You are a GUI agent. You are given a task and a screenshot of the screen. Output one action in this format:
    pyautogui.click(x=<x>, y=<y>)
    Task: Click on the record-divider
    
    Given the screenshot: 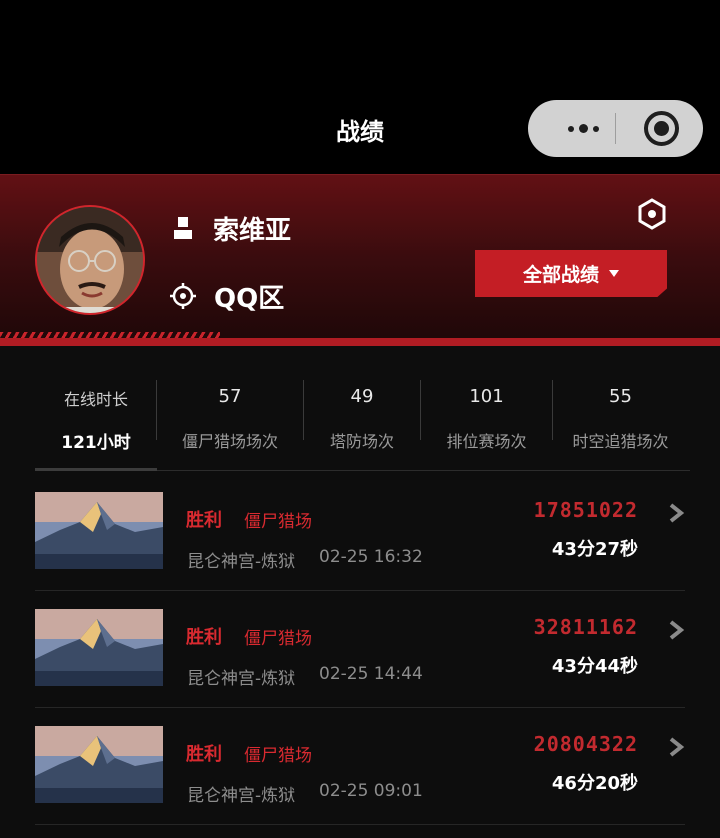 What is the action you would take?
    pyautogui.click(x=360, y=824)
    